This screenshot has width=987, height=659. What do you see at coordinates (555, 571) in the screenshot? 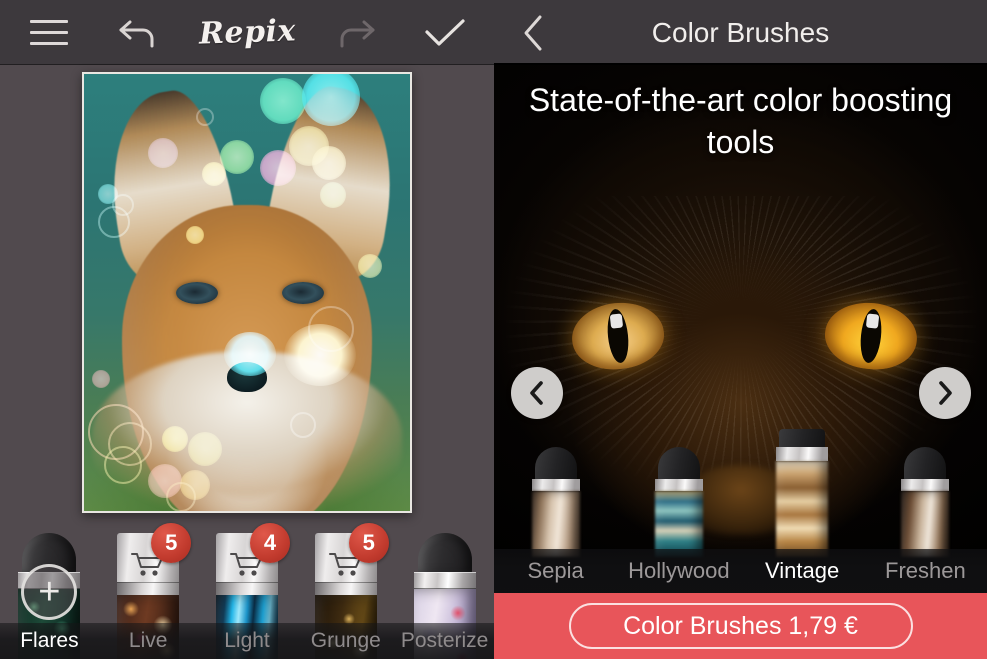
I see `promo-label-sepia: Sepia` at bounding box center [555, 571].